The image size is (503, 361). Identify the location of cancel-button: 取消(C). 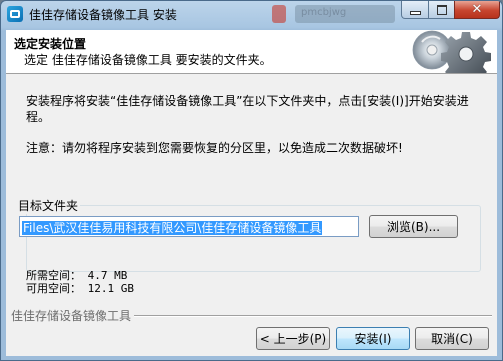
(452, 338).